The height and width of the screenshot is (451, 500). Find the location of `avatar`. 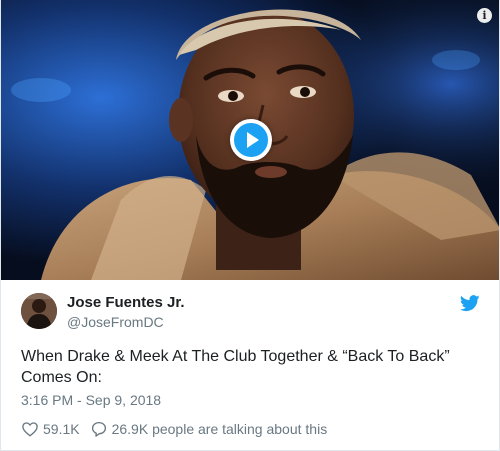

avatar is located at coordinates (39, 311).